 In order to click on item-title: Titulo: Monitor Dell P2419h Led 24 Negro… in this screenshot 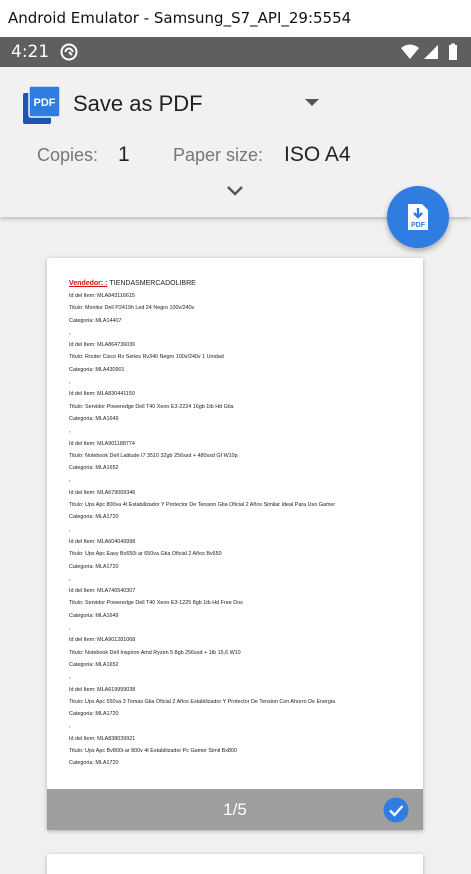, I will do `click(132, 308)`.